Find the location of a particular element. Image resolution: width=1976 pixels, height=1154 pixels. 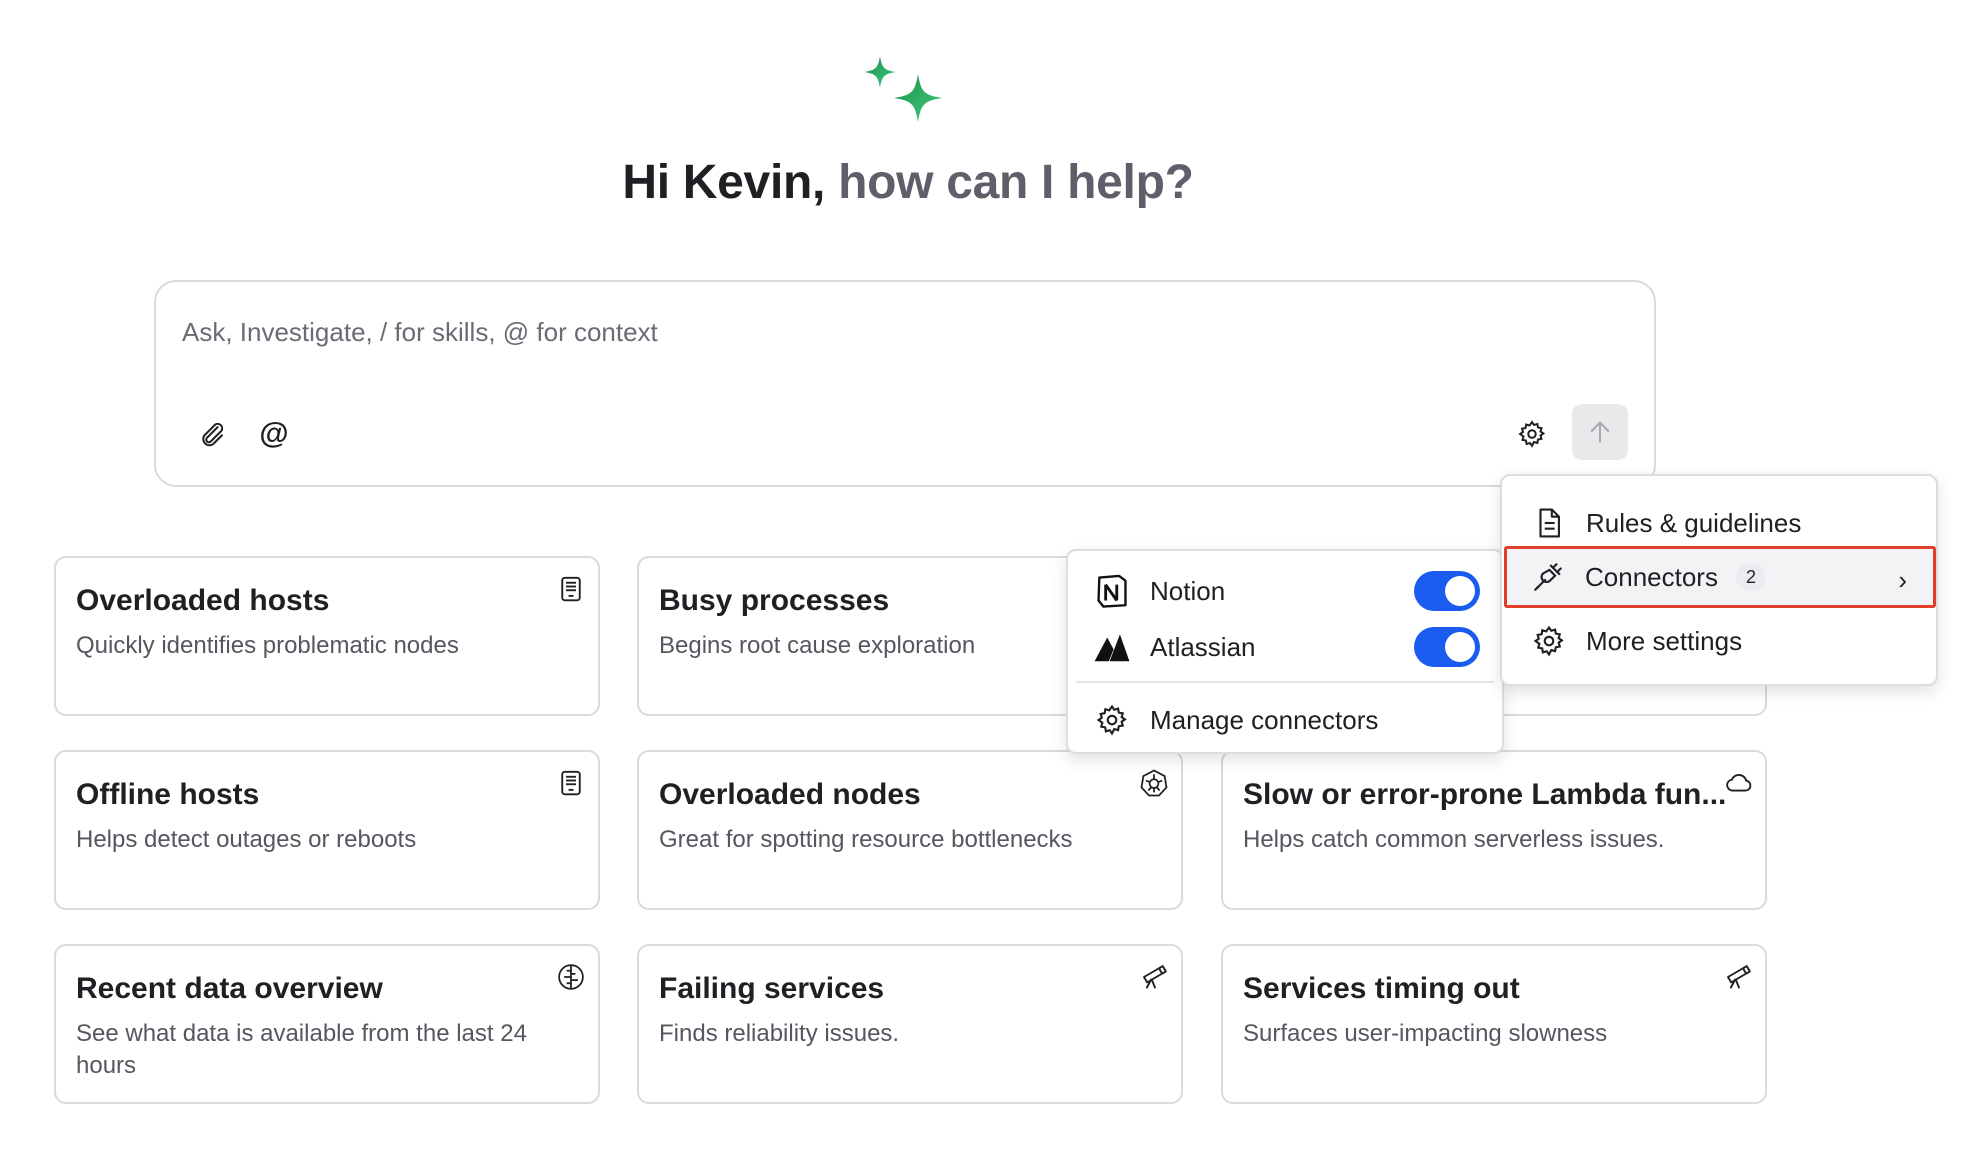

notion-toggle is located at coordinates (1447, 591).